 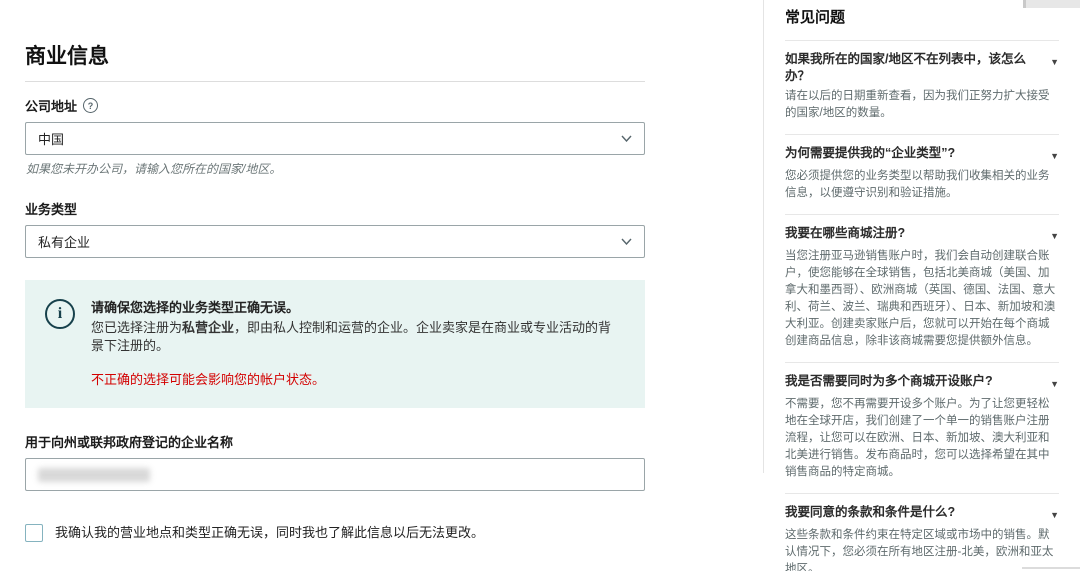 I want to click on faq-question-toggle: 我是否需要同时为多个商城开设账户? ▼, so click(x=922, y=383).